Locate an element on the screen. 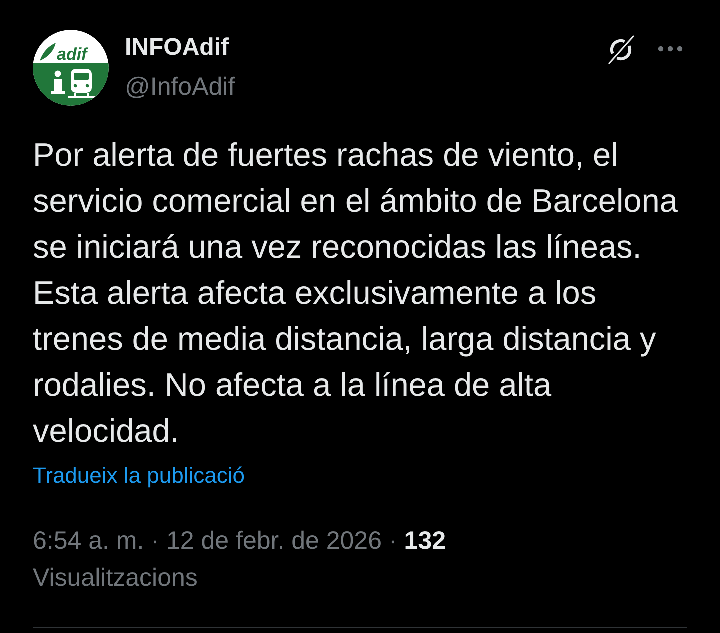  avatar-logo: adif is located at coordinates (71, 68).